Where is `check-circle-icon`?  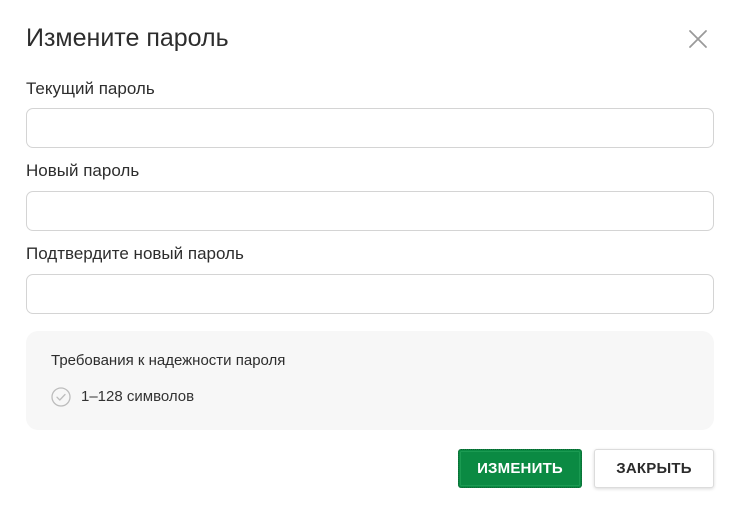
check-circle-icon is located at coordinates (61, 397).